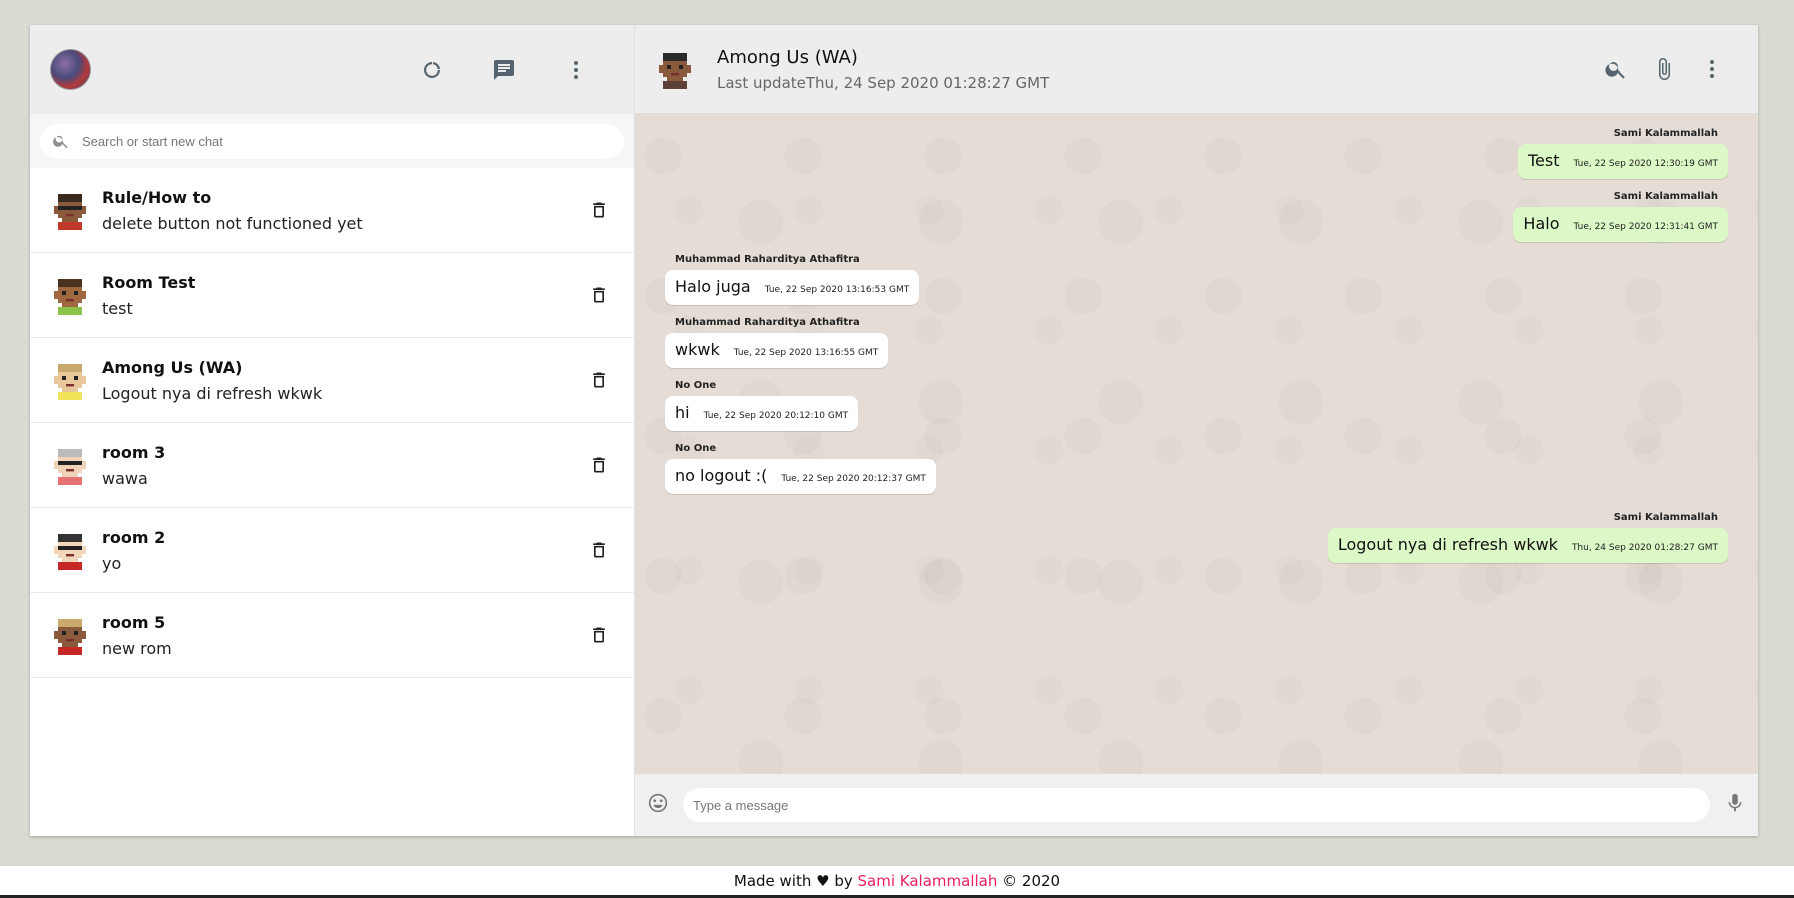  Describe the element at coordinates (134, 622) in the screenshot. I see `room-name: room 5` at that location.